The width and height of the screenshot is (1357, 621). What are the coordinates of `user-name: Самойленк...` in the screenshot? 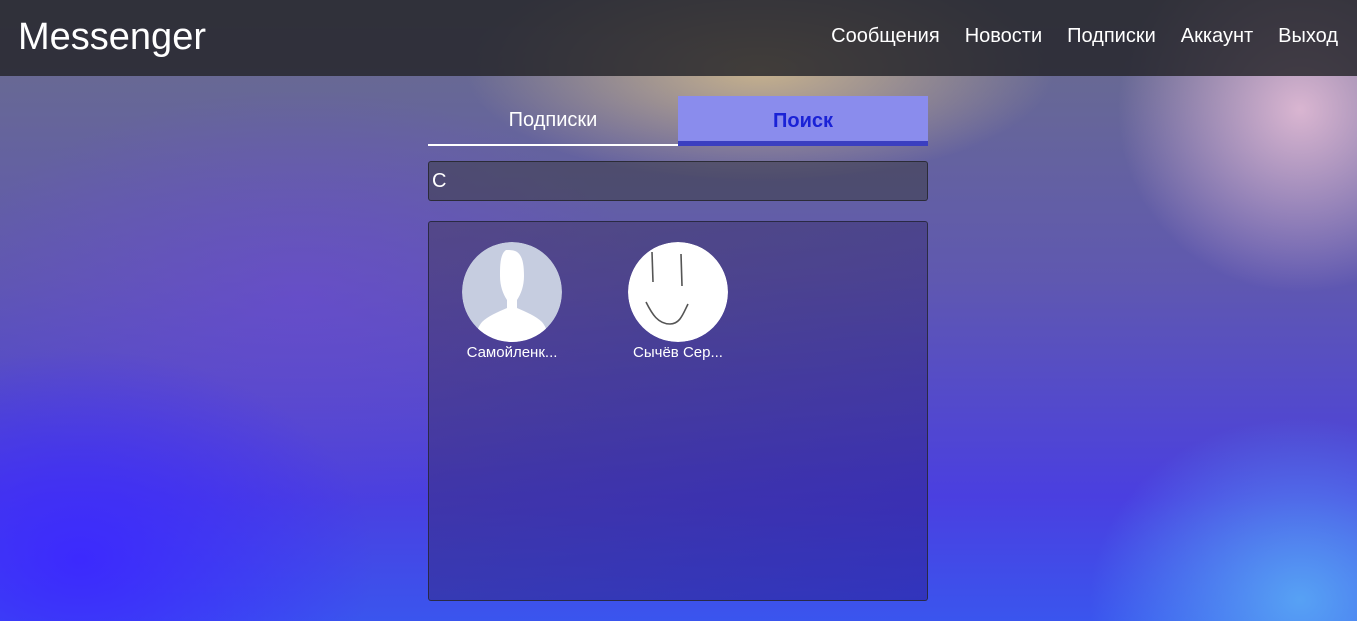 It's located at (512, 352).